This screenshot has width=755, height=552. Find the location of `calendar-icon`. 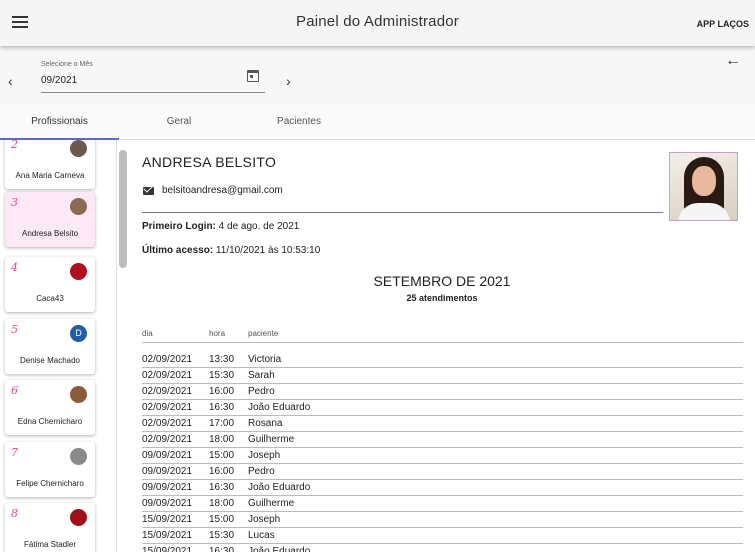

calendar-icon is located at coordinates (253, 76).